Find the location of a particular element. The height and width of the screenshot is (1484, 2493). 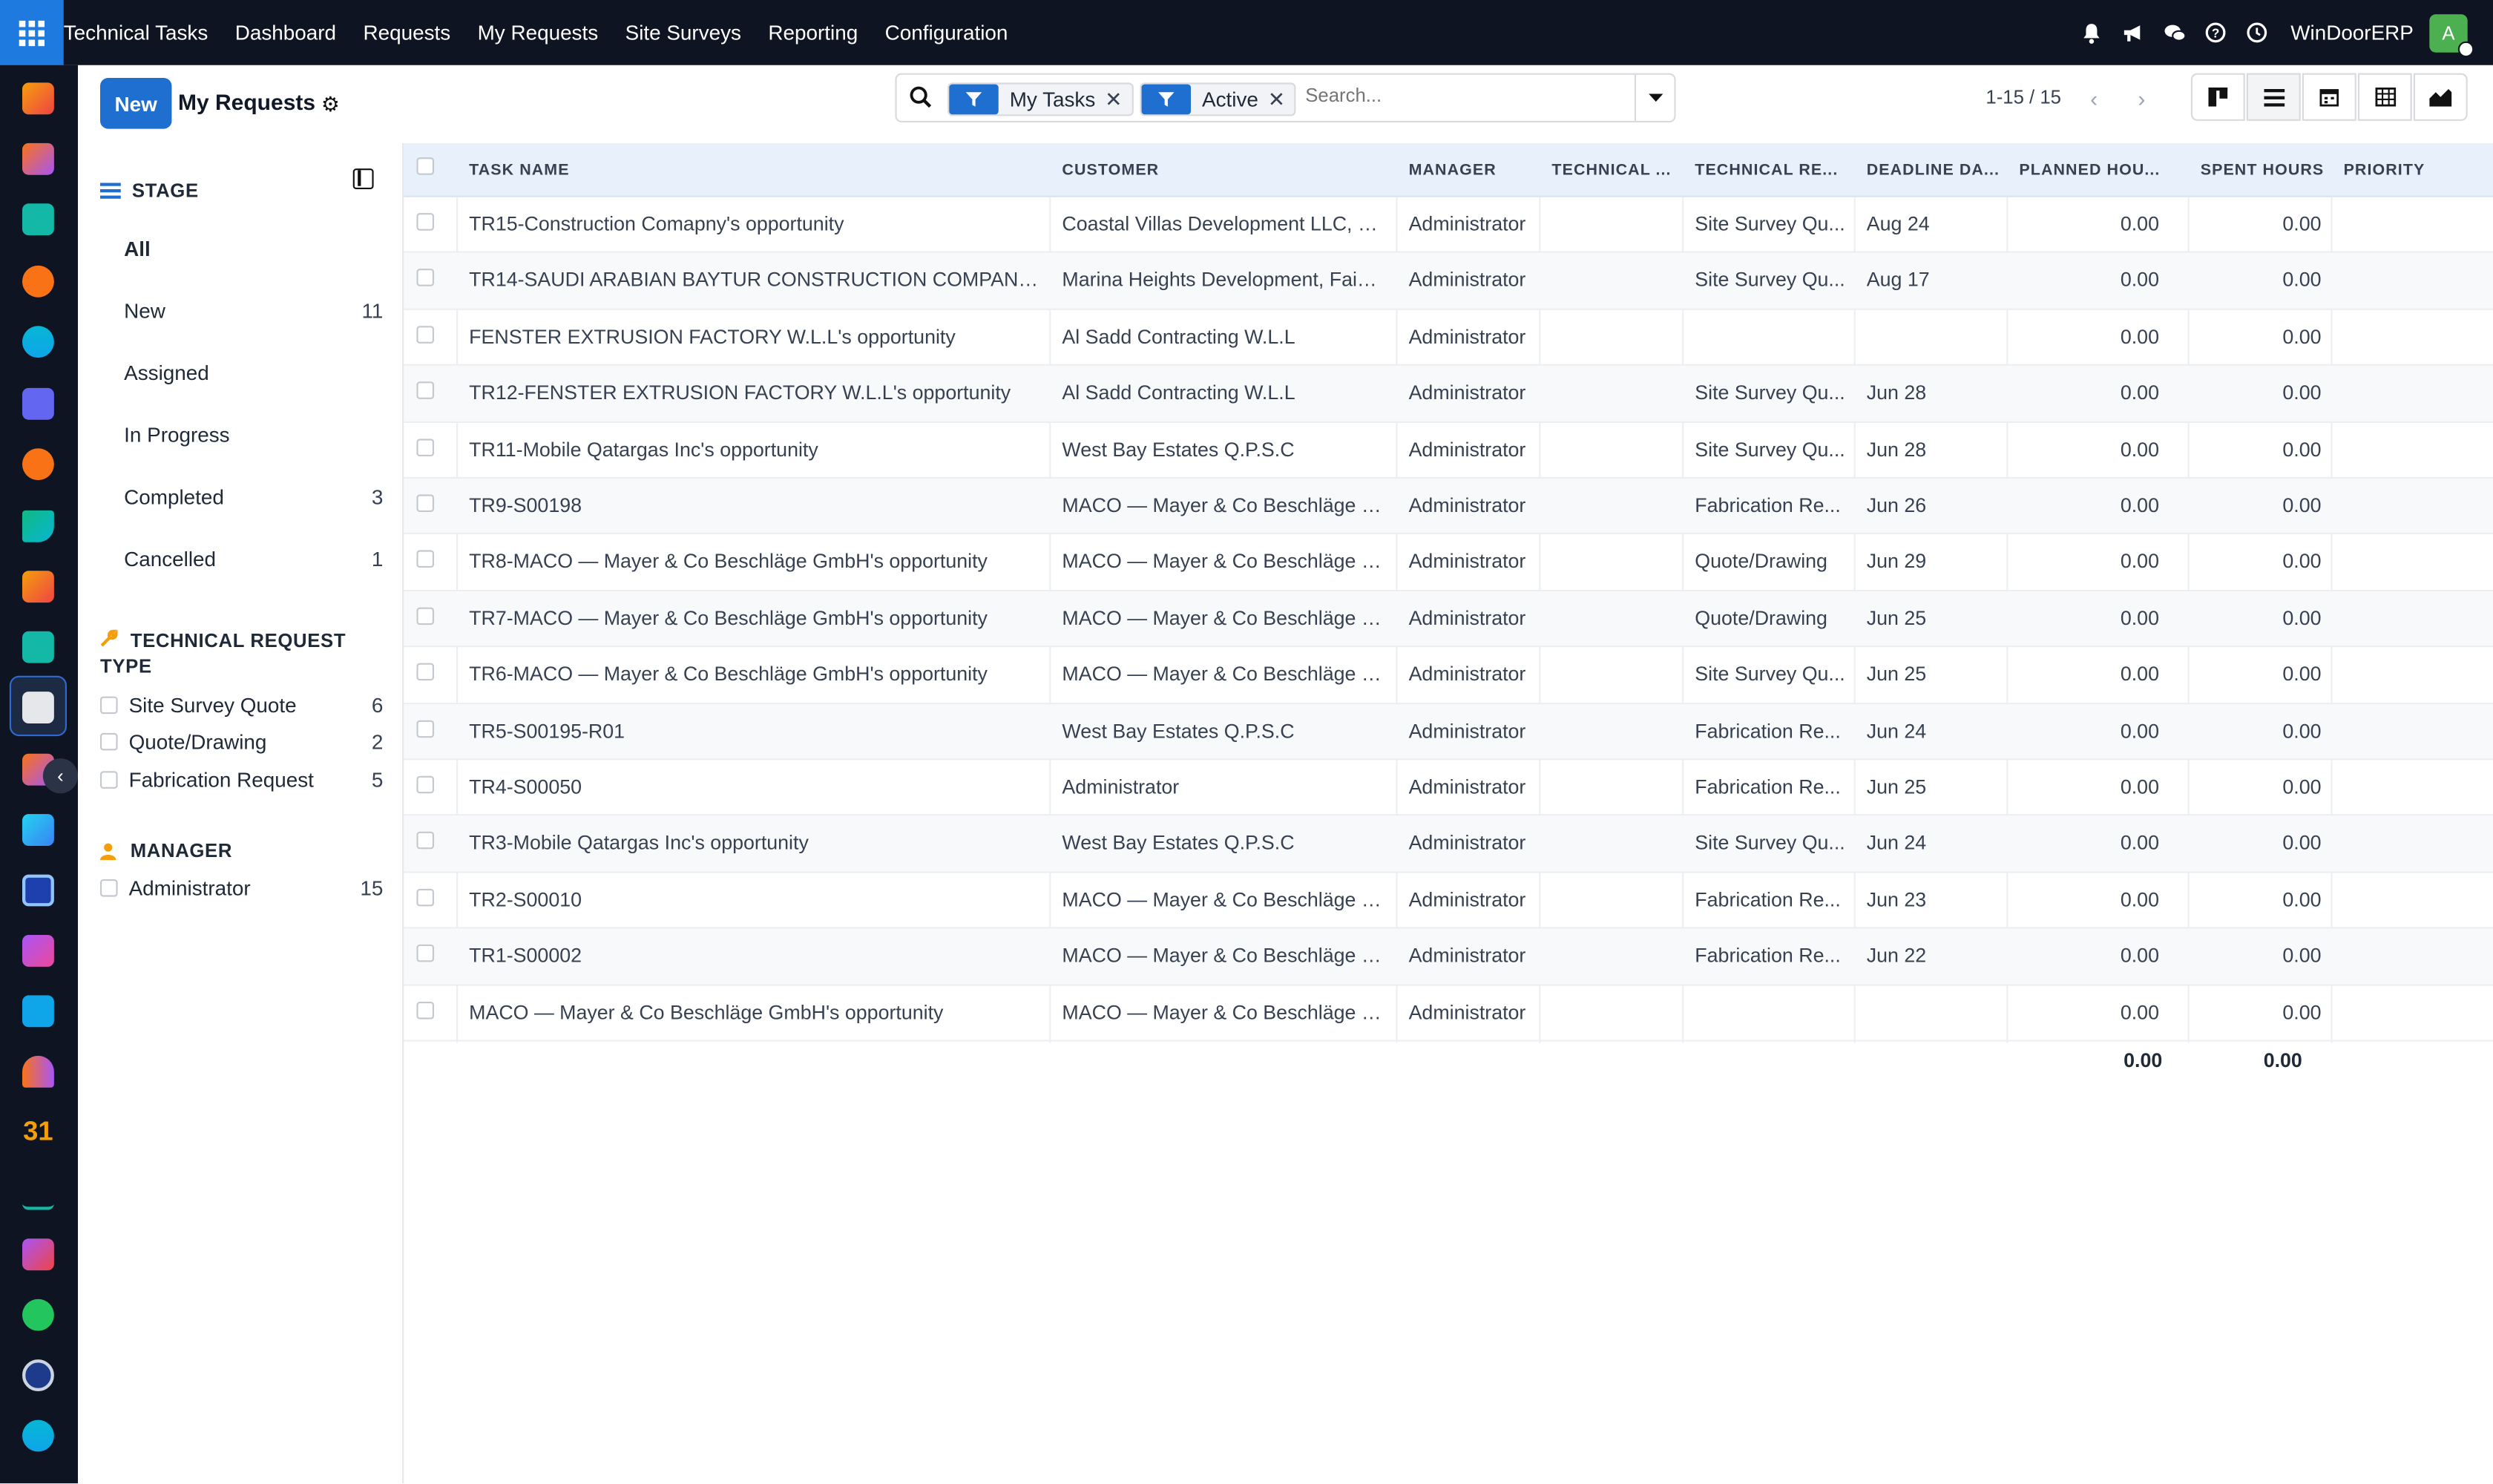

employees-icon is located at coordinates (38, 647).